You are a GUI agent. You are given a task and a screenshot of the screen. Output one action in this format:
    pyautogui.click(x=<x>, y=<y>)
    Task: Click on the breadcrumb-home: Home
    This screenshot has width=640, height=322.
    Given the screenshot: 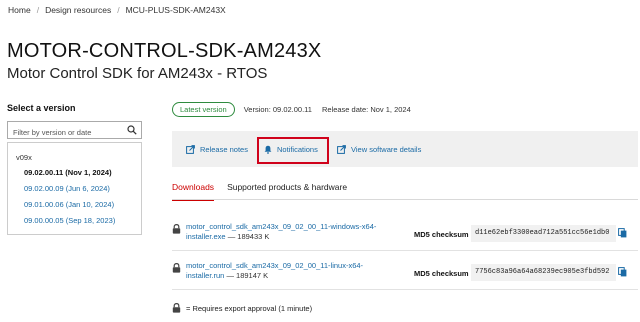 What is the action you would take?
    pyautogui.click(x=19, y=10)
    